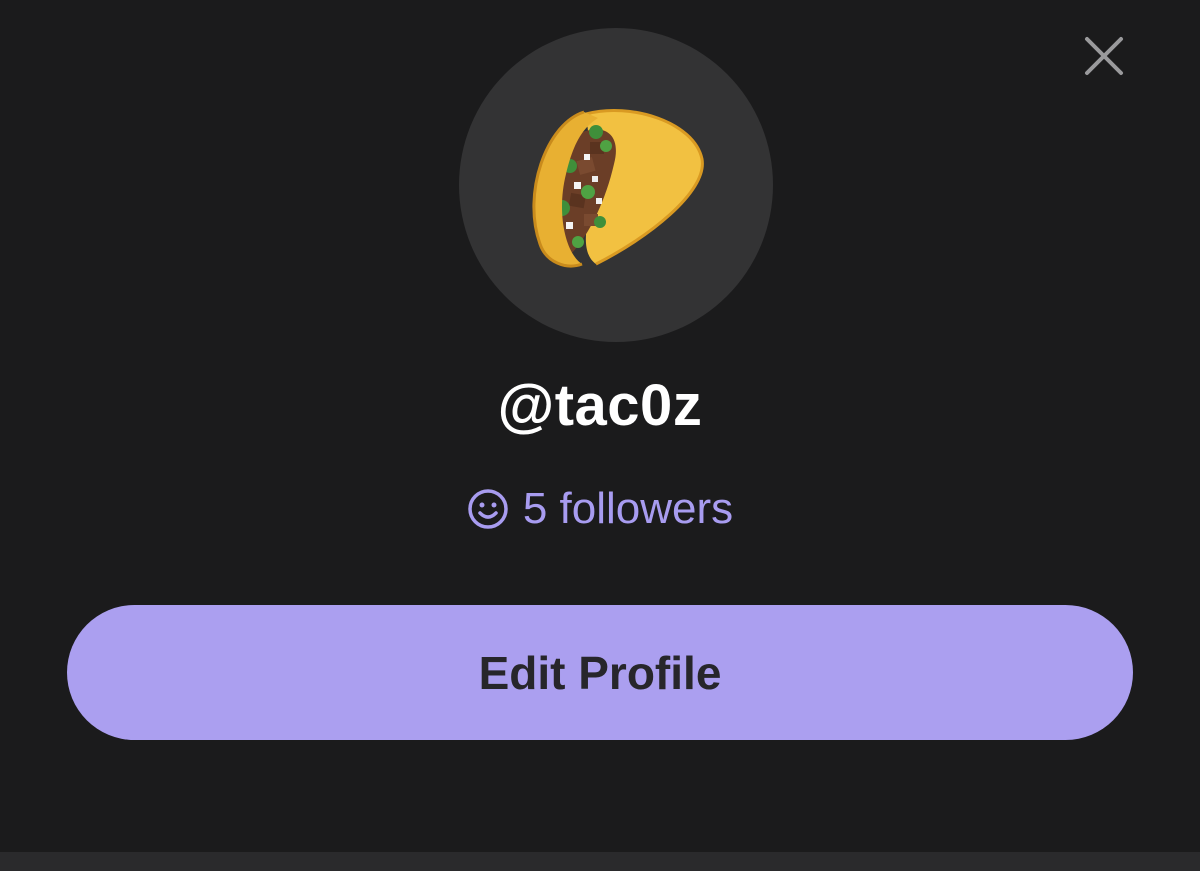  What do you see at coordinates (628, 508) in the screenshot?
I see `followers-label: 5 followers` at bounding box center [628, 508].